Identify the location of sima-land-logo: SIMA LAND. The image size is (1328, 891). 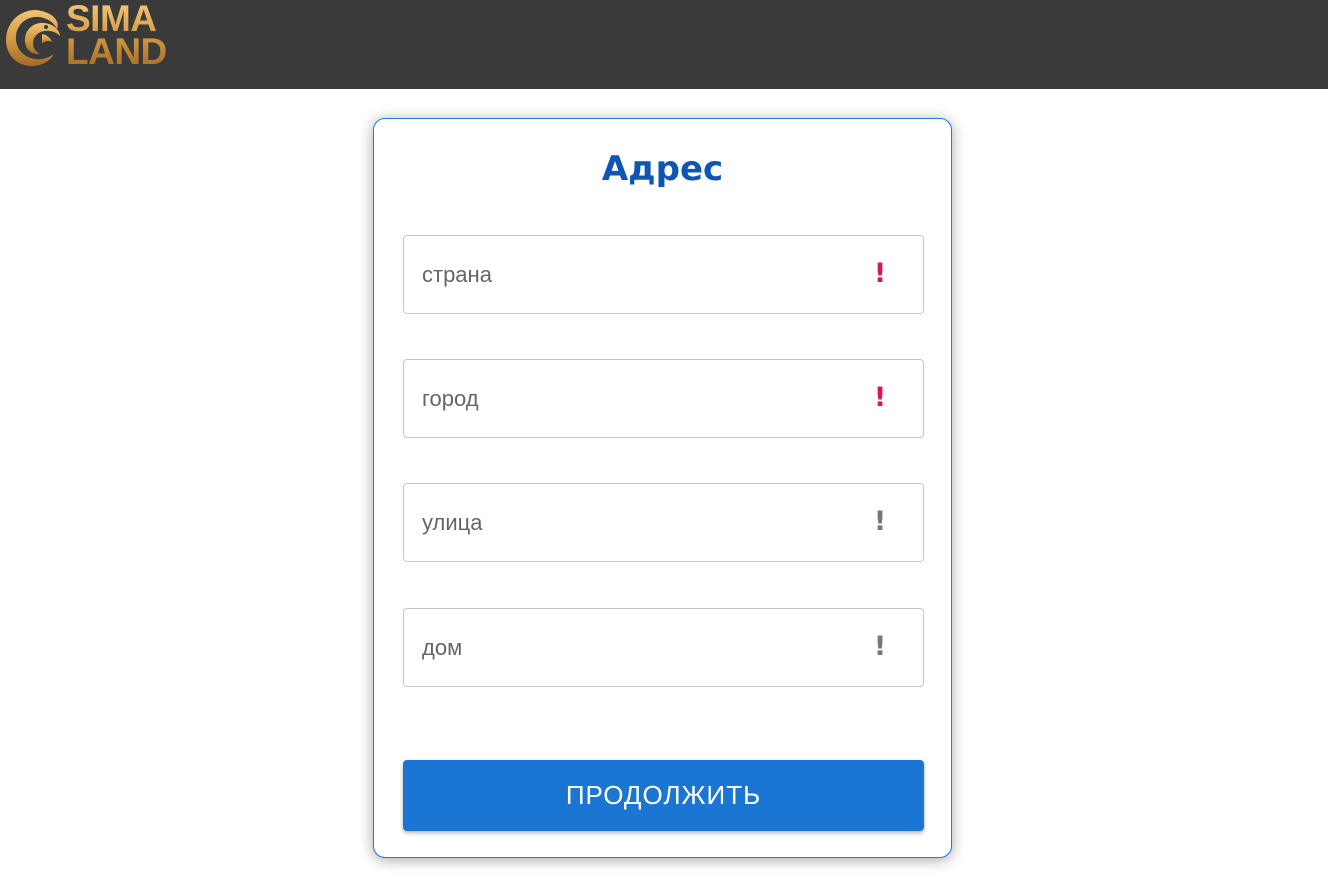
(87, 37).